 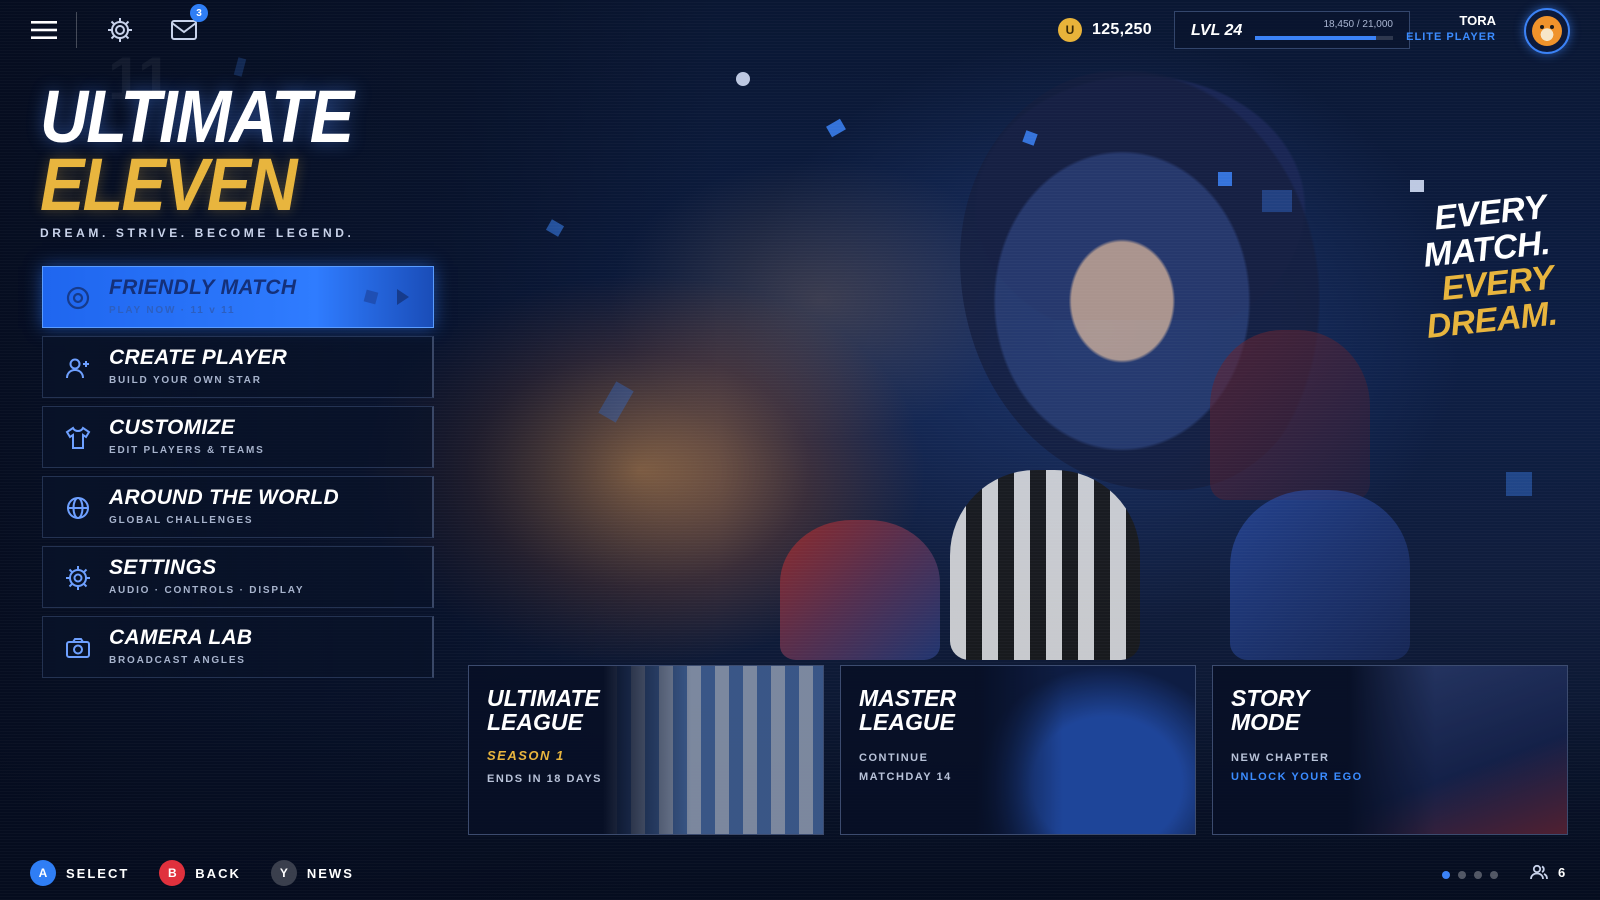 I want to click on menu-item-title: CAMERA LAB, so click(x=181, y=637).